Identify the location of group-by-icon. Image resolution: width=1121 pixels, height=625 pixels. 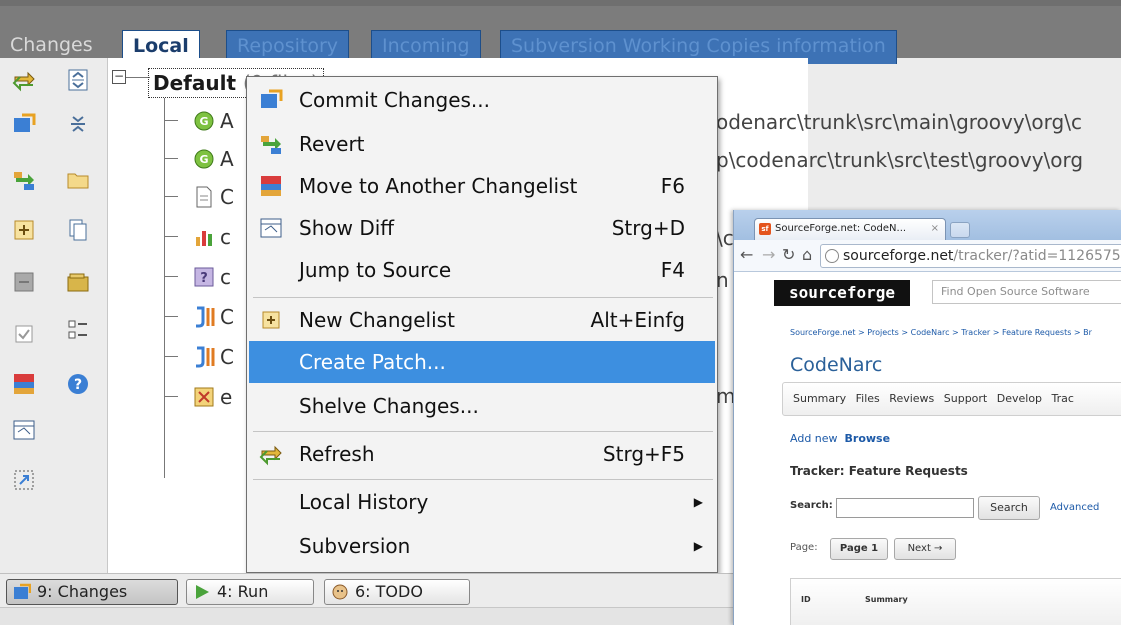
(78, 330).